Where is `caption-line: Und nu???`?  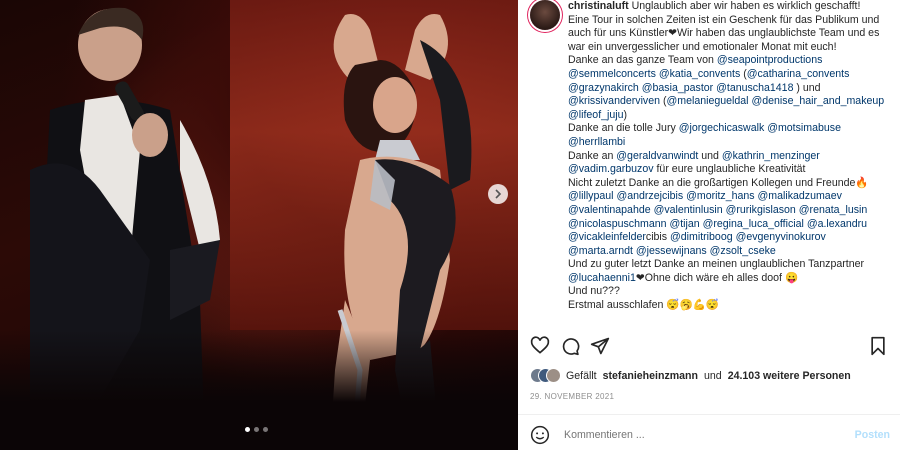 caption-line: Und nu??? is located at coordinates (594, 291).